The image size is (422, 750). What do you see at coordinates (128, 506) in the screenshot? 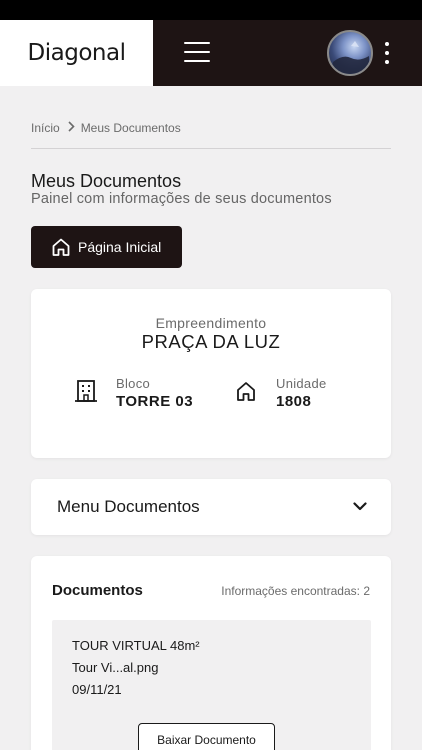
I see `menu-documentos-title: Menu Documentos` at bounding box center [128, 506].